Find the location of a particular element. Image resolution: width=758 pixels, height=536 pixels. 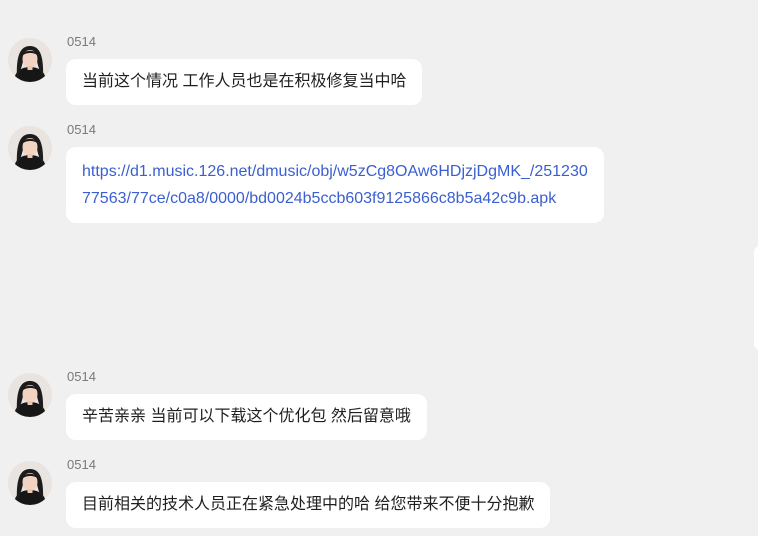

offscreen-message-bubble is located at coordinates (756, 298).